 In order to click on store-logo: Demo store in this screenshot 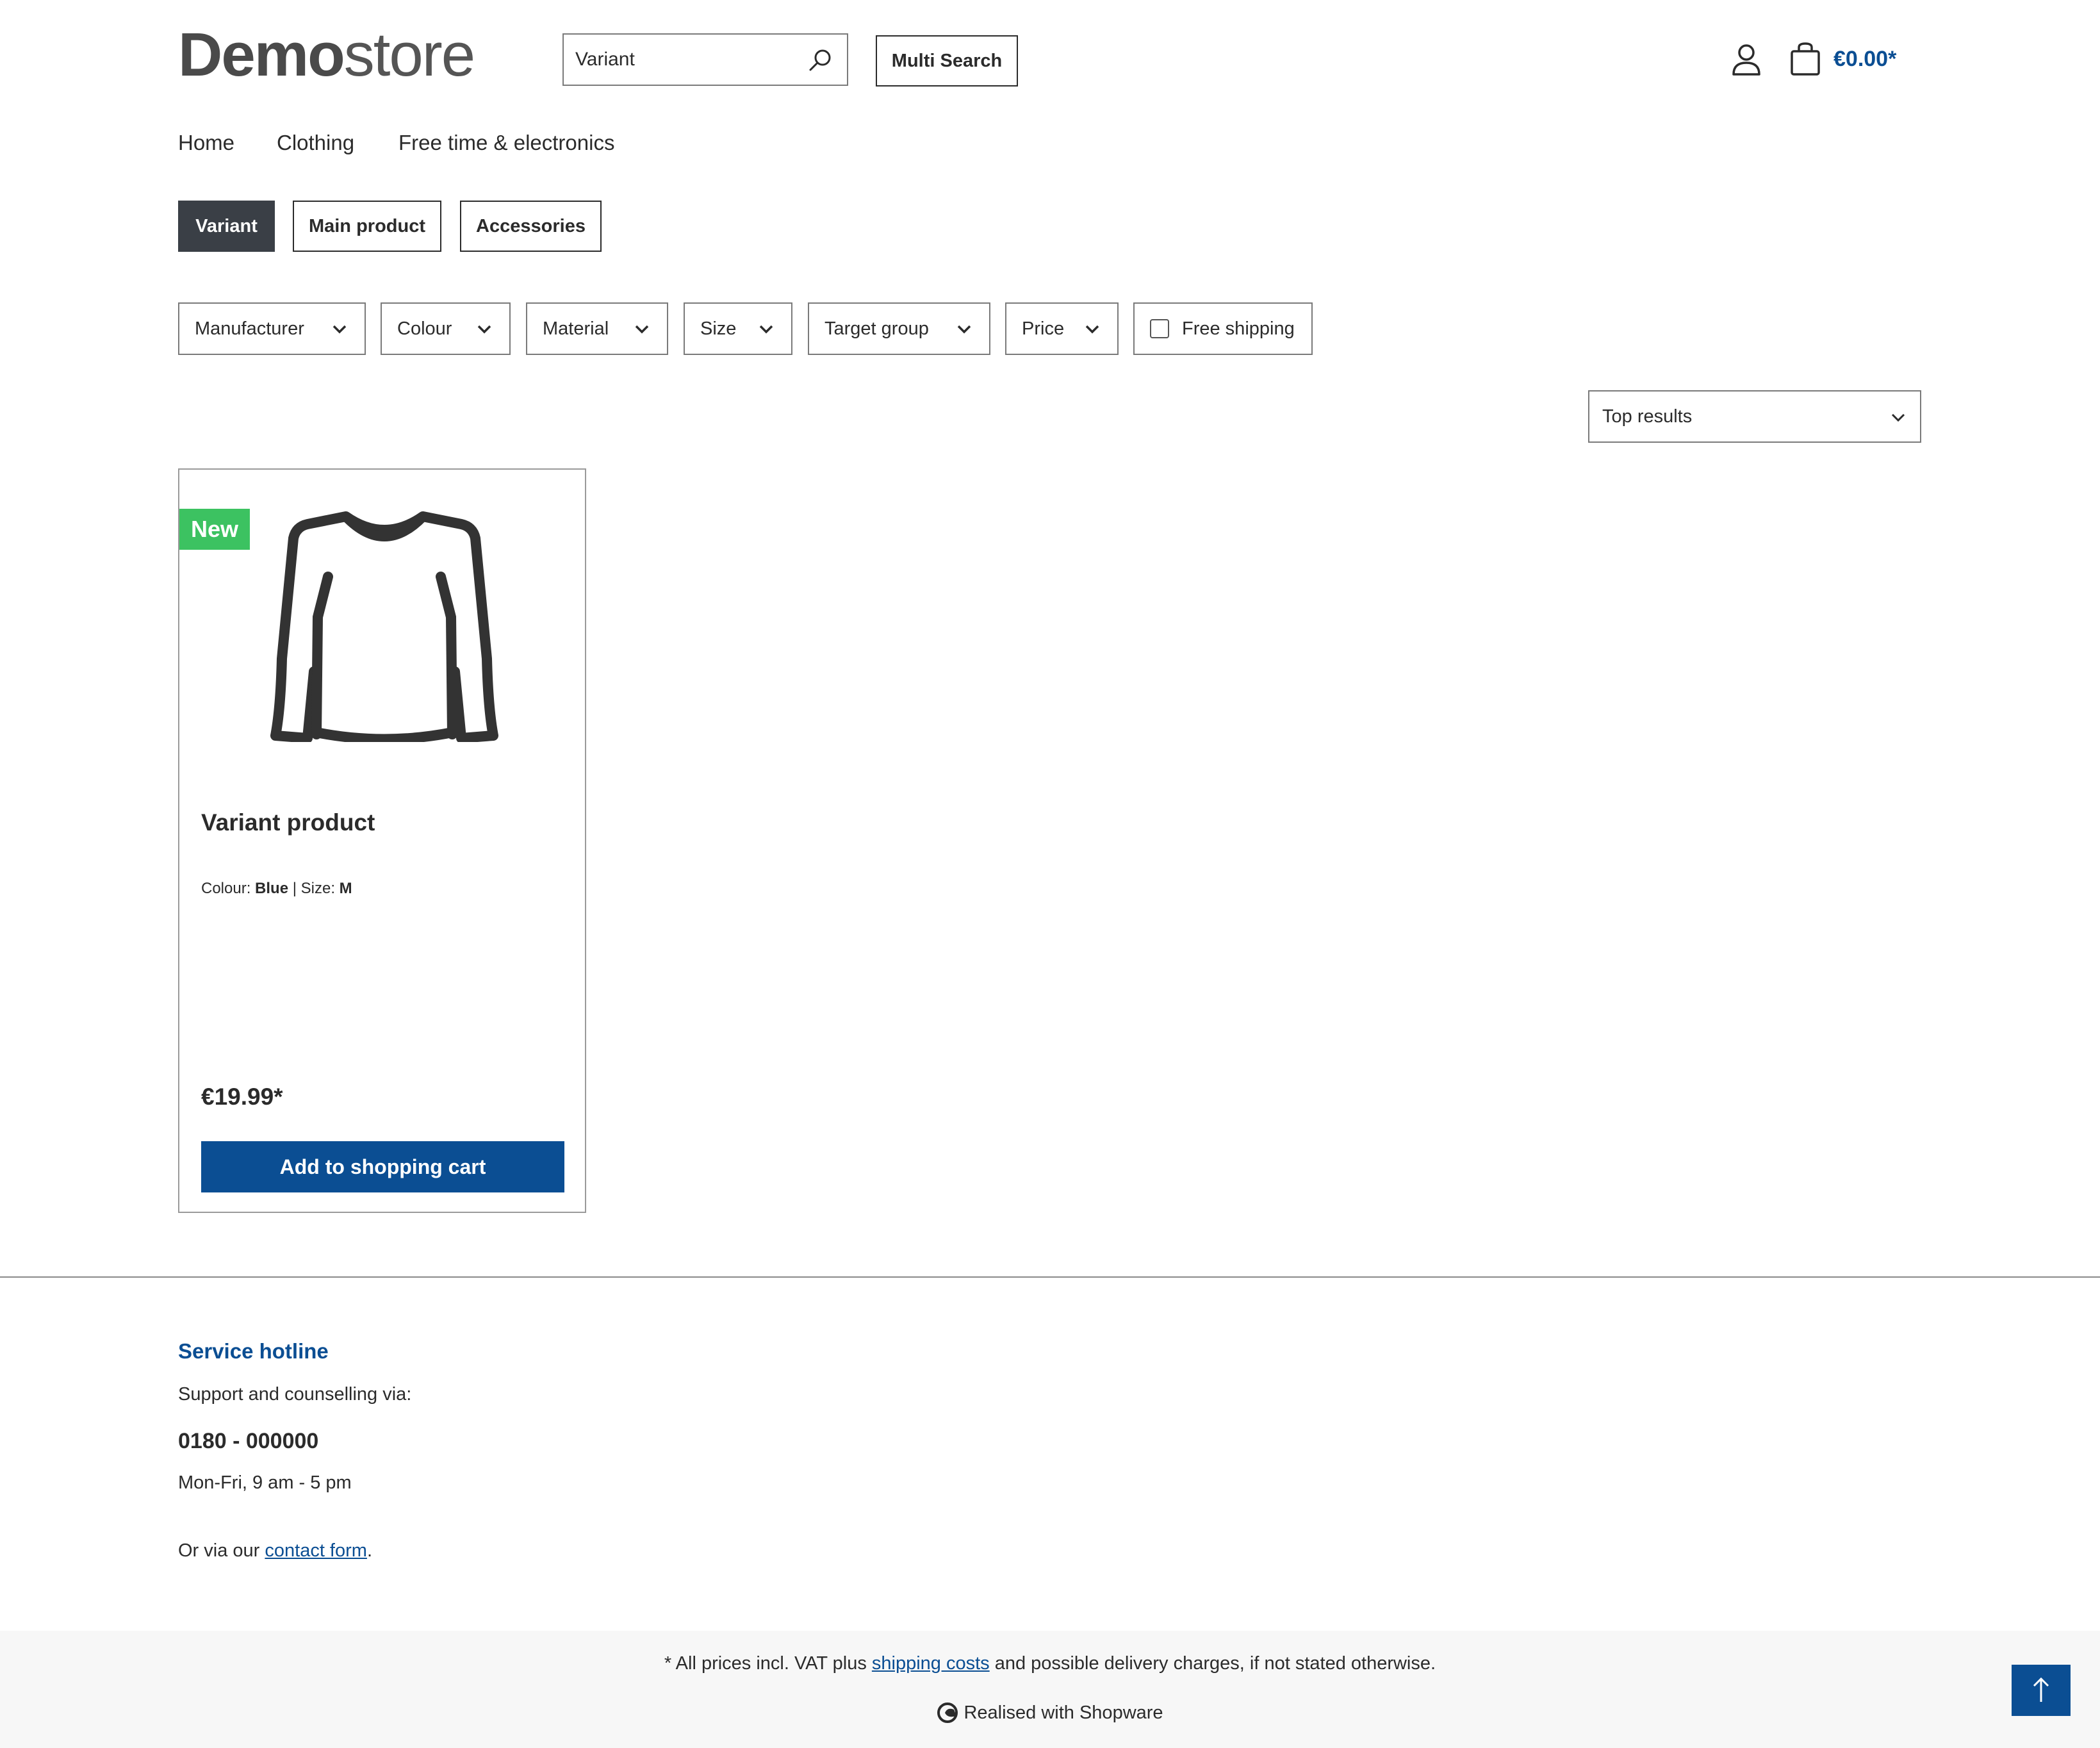, I will do `click(326, 55)`.